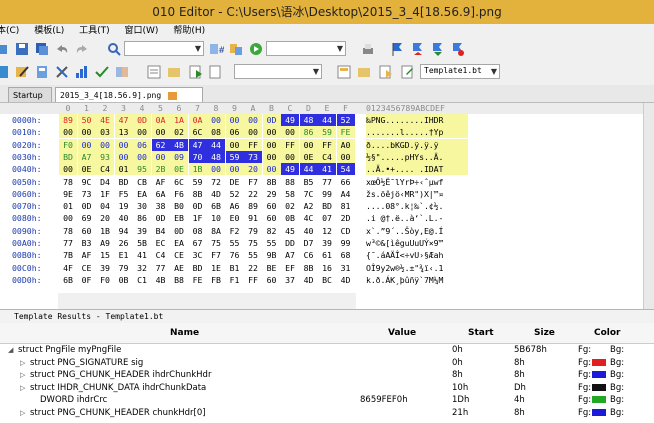 The width and height of the screenshot is (654, 423). Describe the element at coordinates (5, 49) in the screenshot. I see `open-file-icon` at that location.